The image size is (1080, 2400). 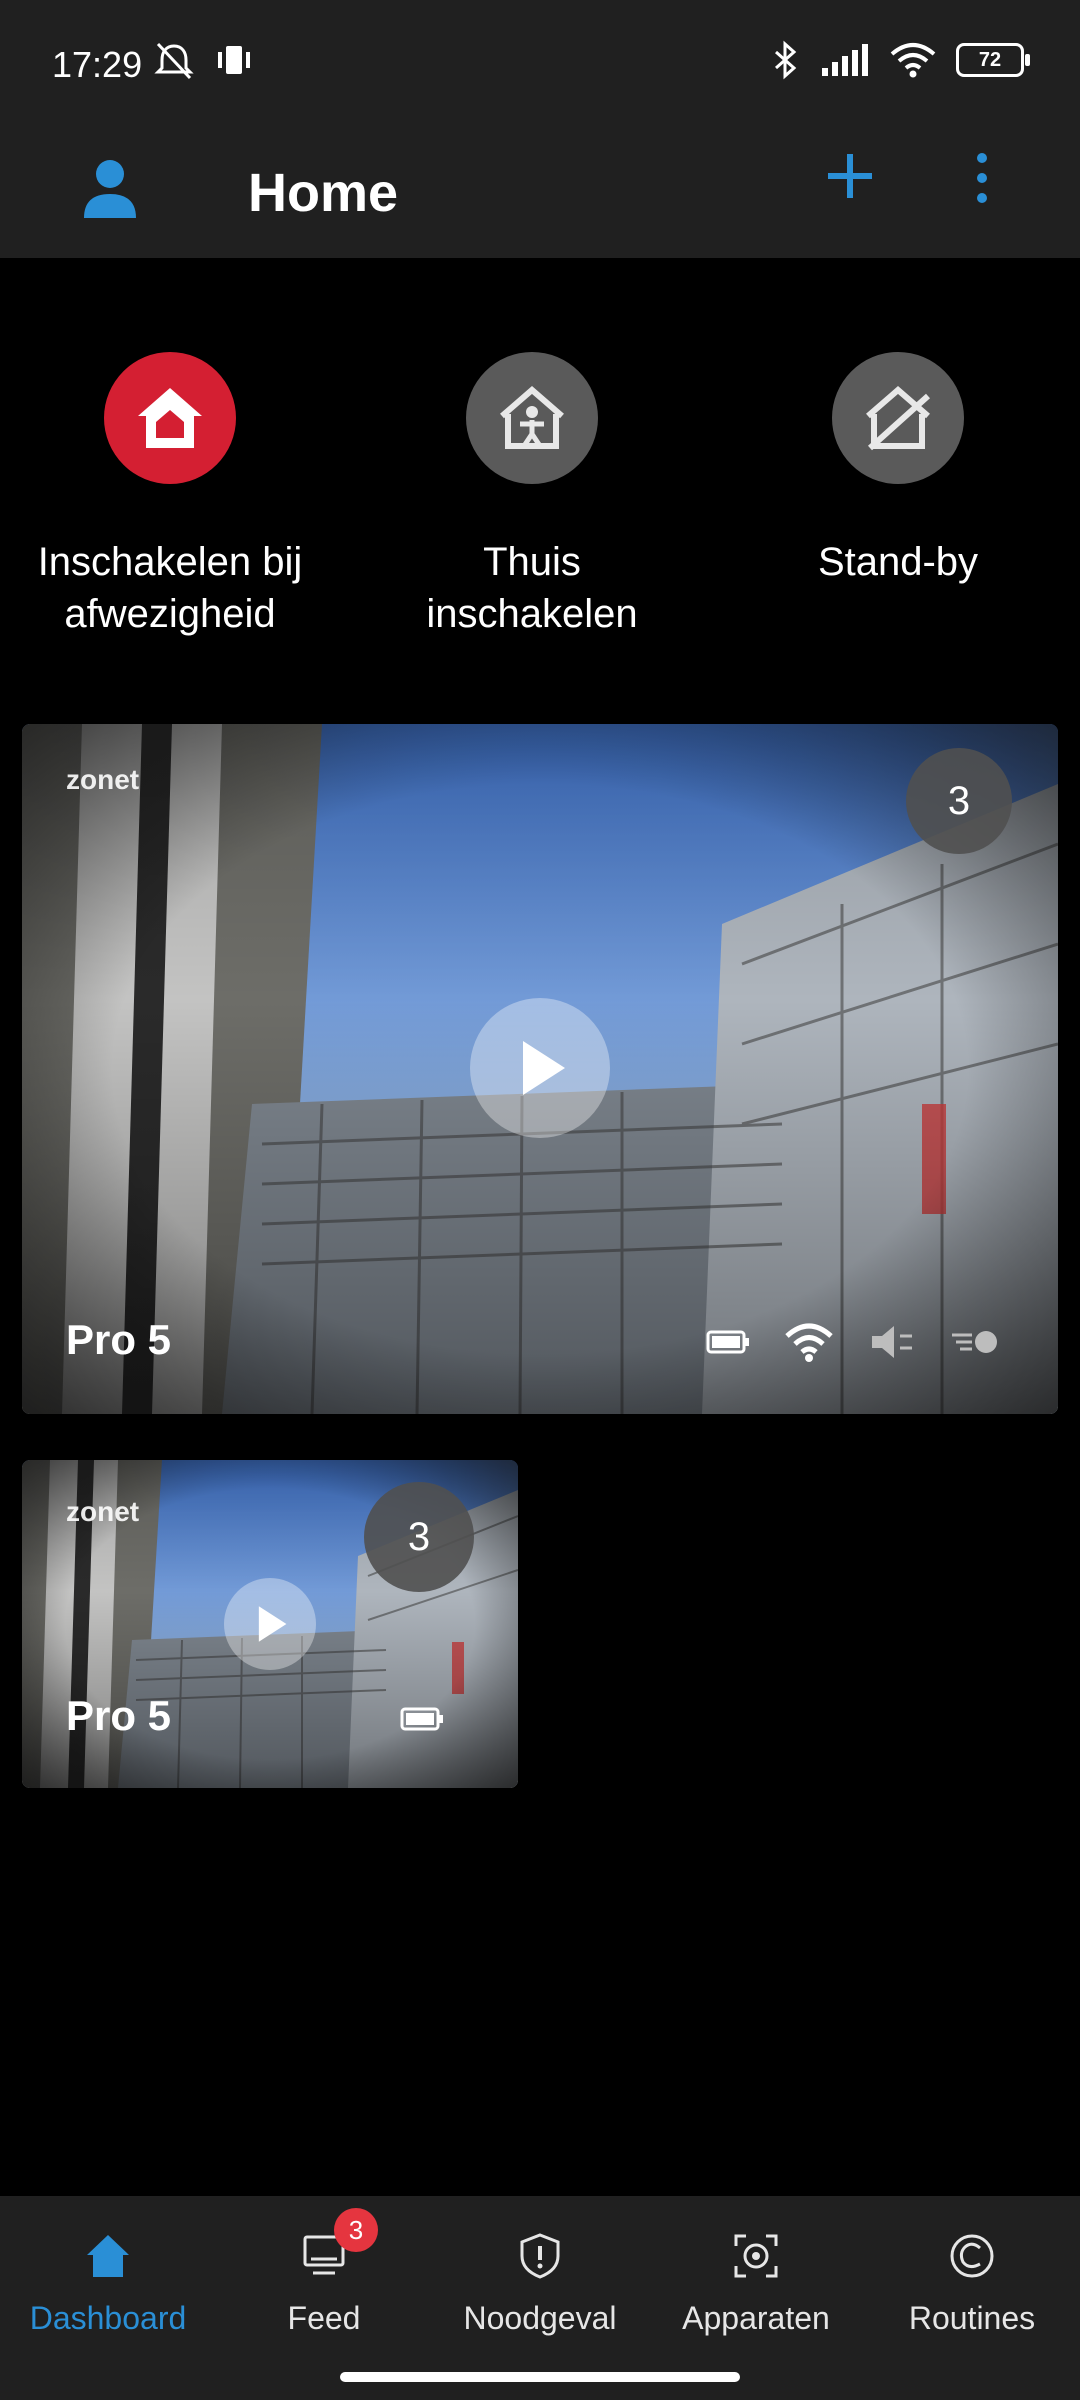 I want to click on nav-item-routines: Routines, so click(x=972, y=2281).